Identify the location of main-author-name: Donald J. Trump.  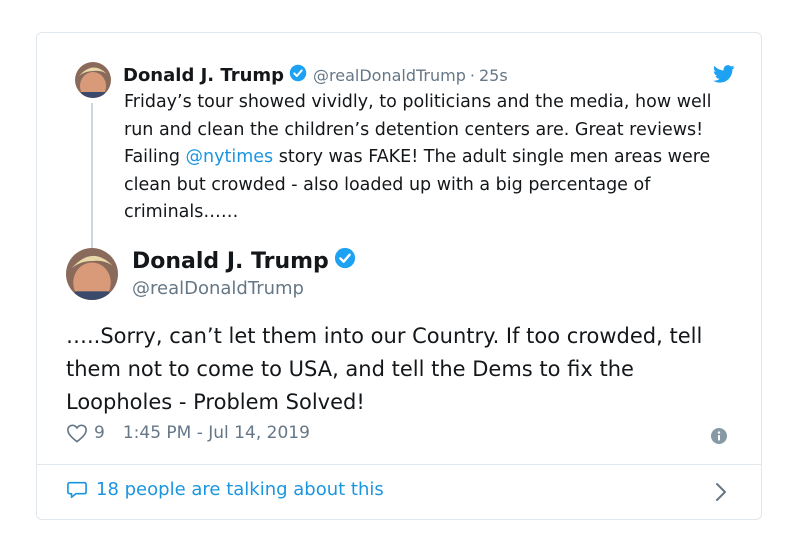
(230, 261).